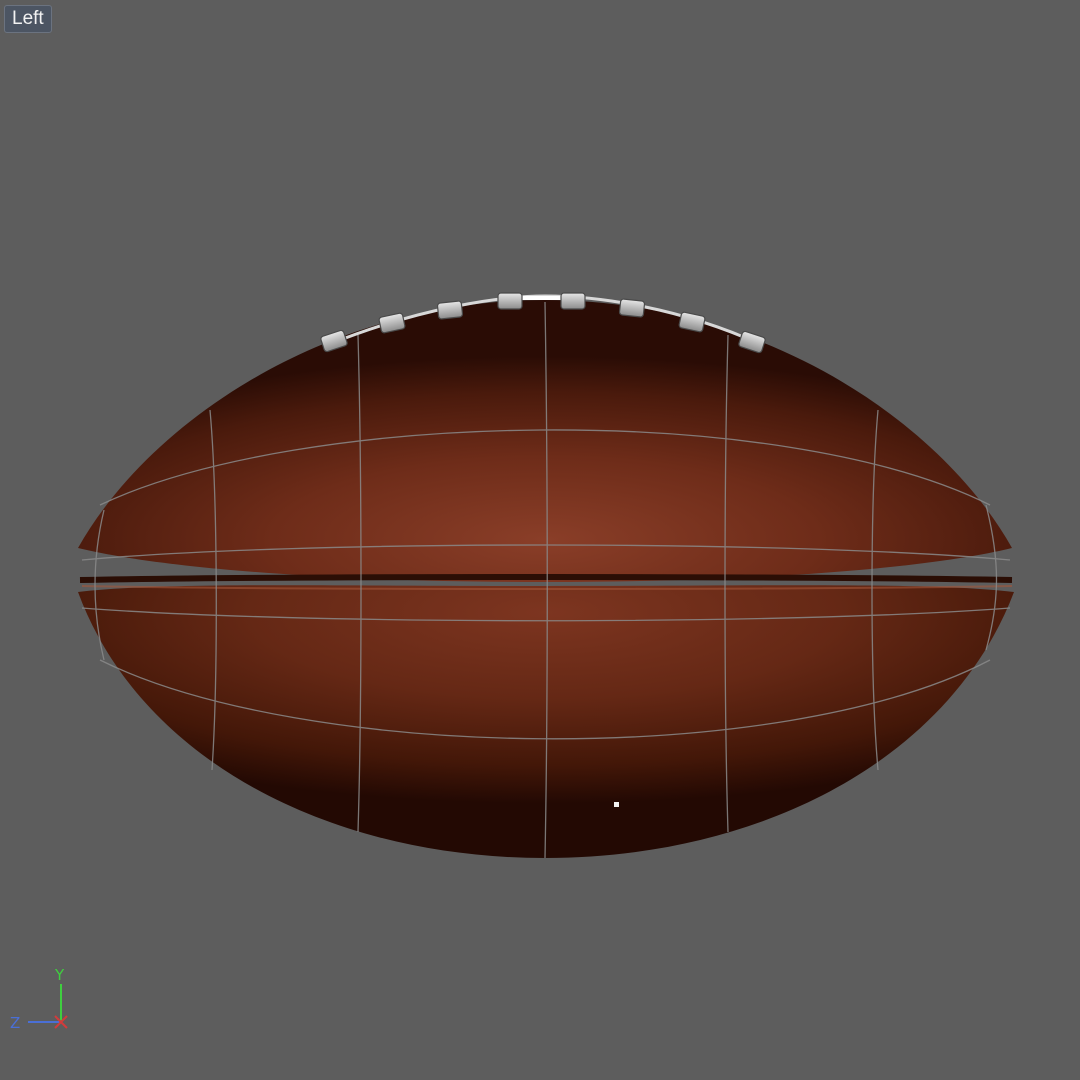 The height and width of the screenshot is (1080, 1080). I want to click on y-axis-label: Y, so click(59, 975).